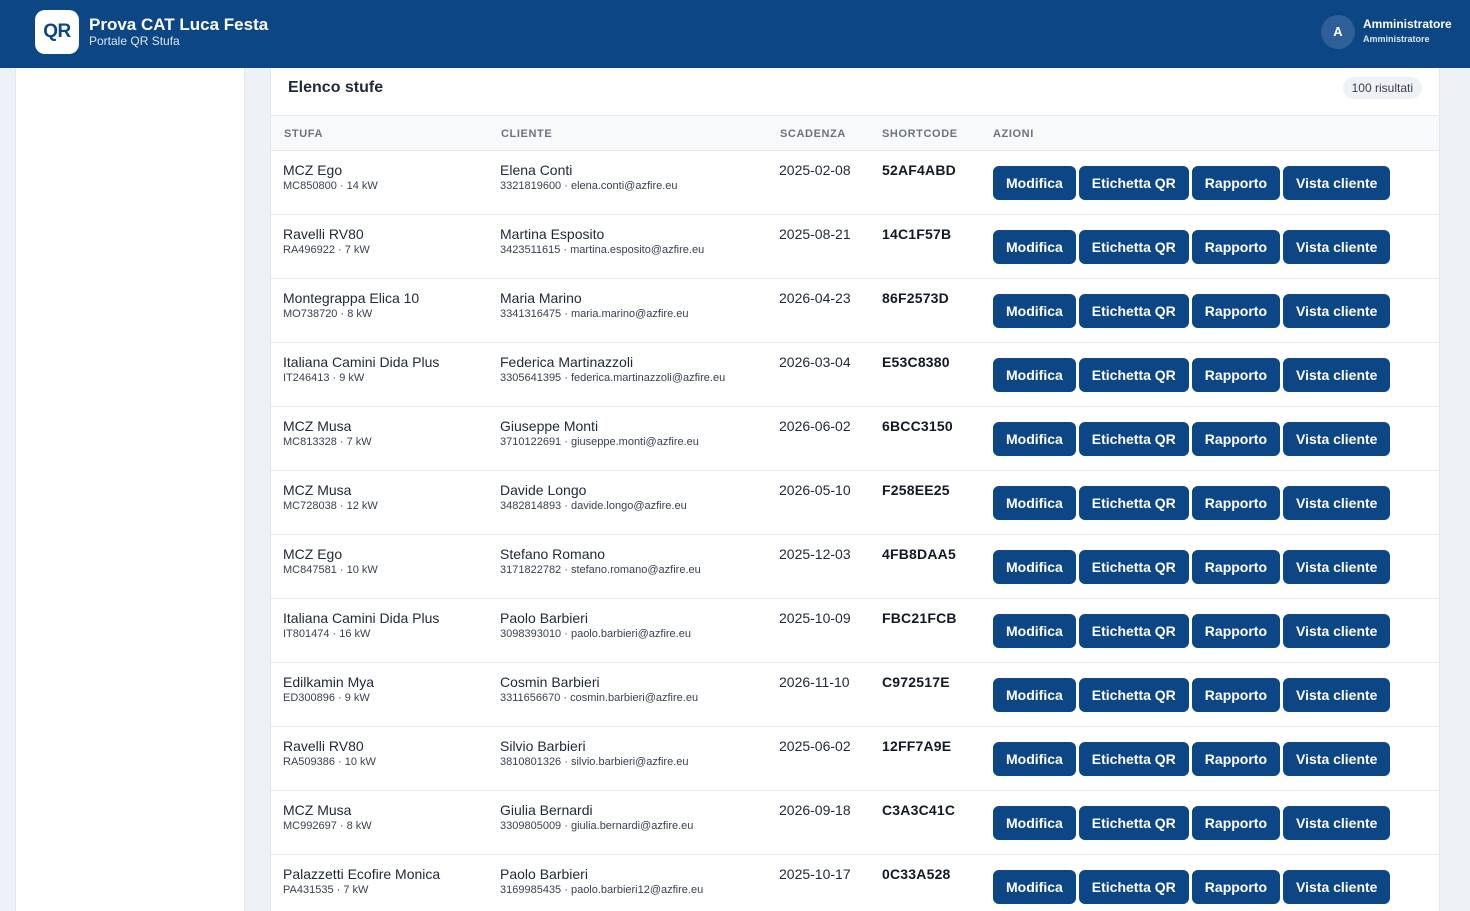 The height and width of the screenshot is (911, 1470). Describe the element at coordinates (552, 234) in the screenshot. I see `client-name: Martina Esposito` at that location.